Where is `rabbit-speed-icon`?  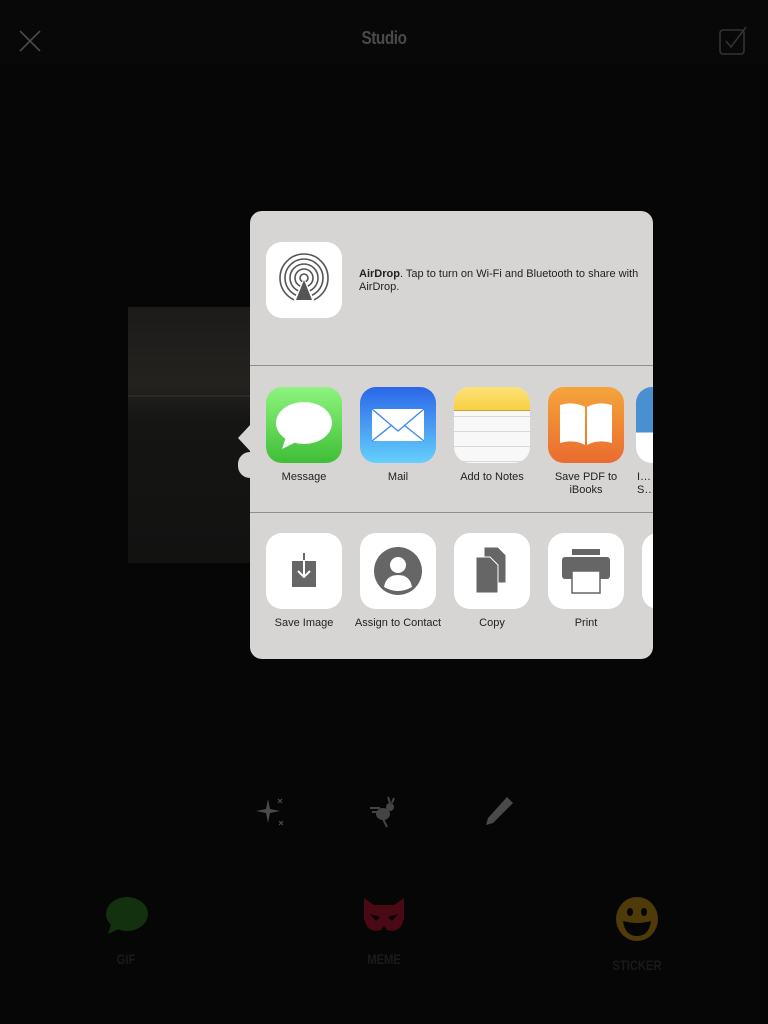
rabbit-speed-icon is located at coordinates (383, 812).